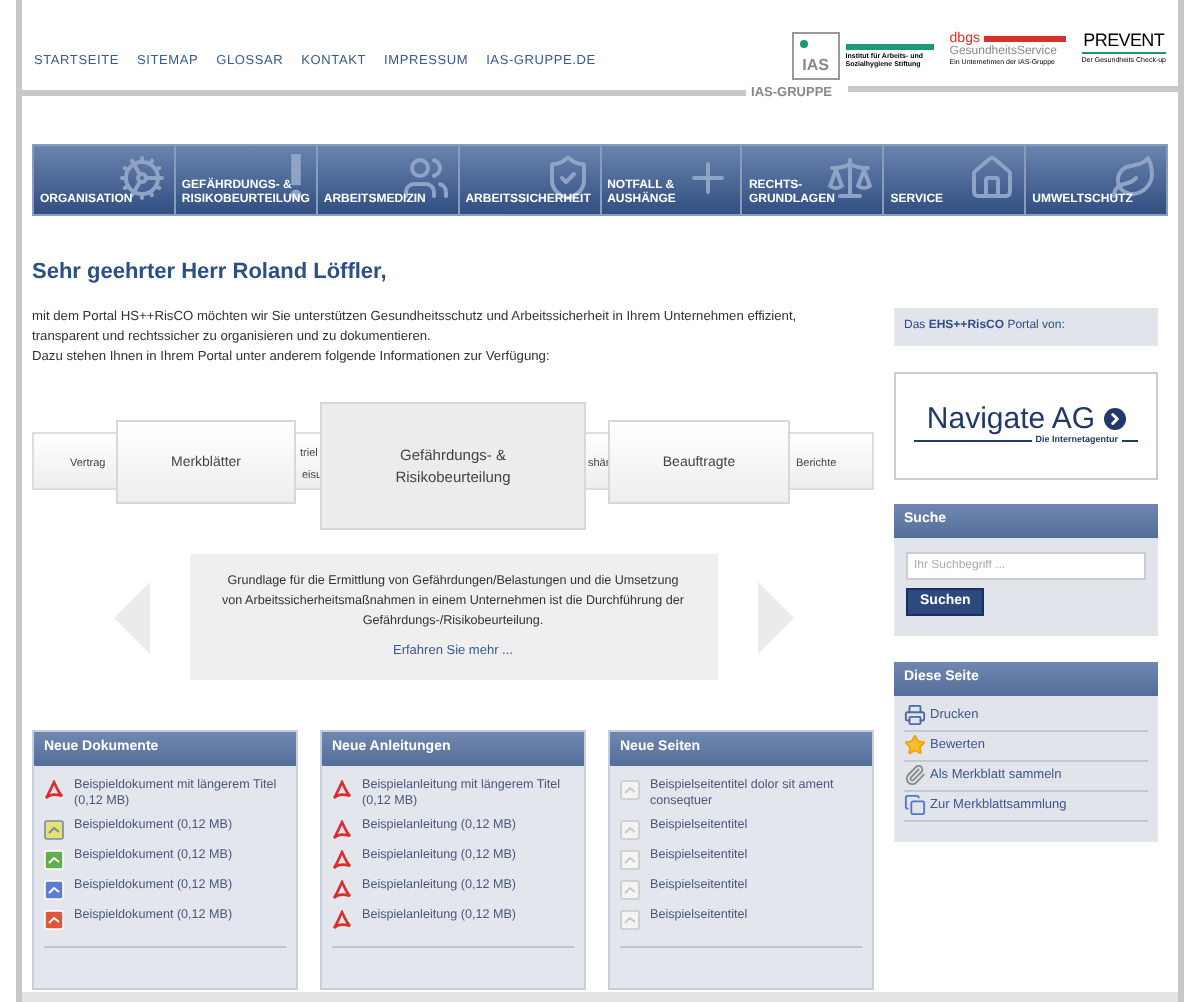  What do you see at coordinates (210, 272) in the screenshot?
I see `greeting-heading: Sehr geehrter Herr Roland Löffler,` at bounding box center [210, 272].